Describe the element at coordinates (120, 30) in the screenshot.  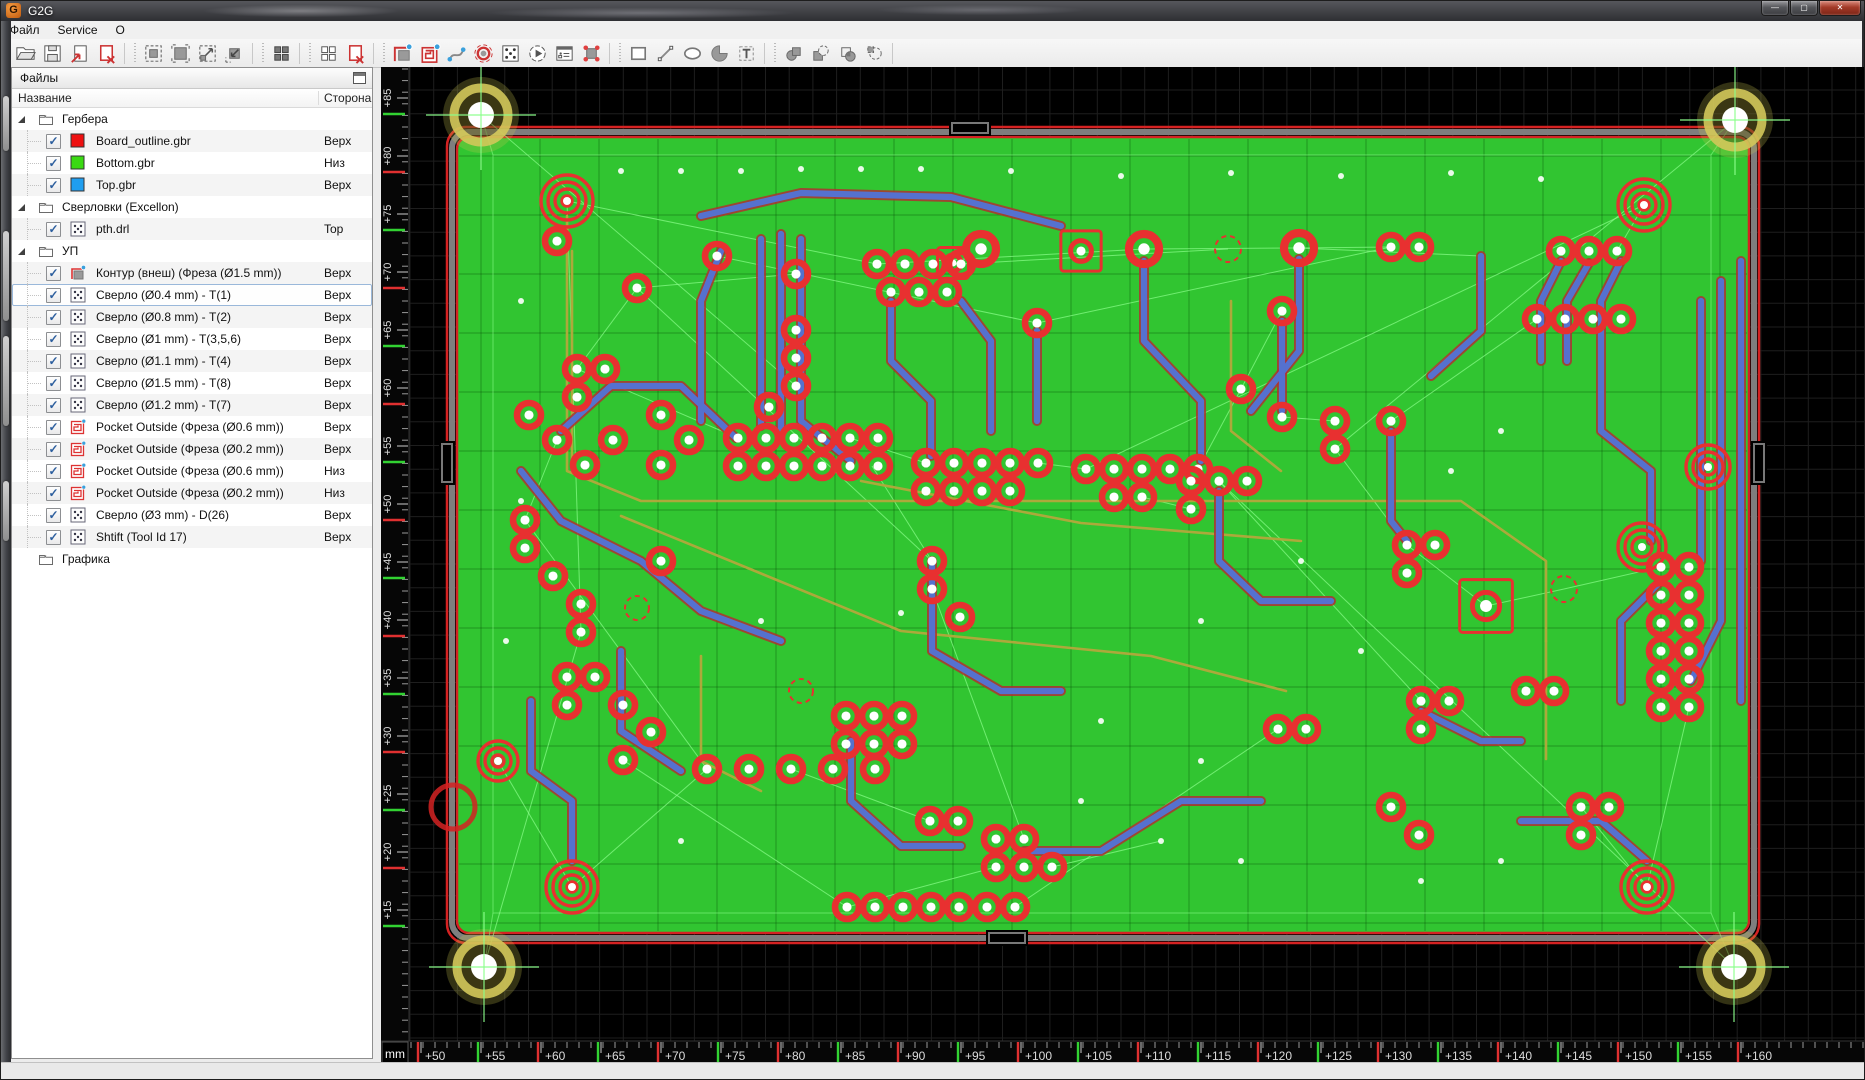
I see `menu-item-2: О` at that location.